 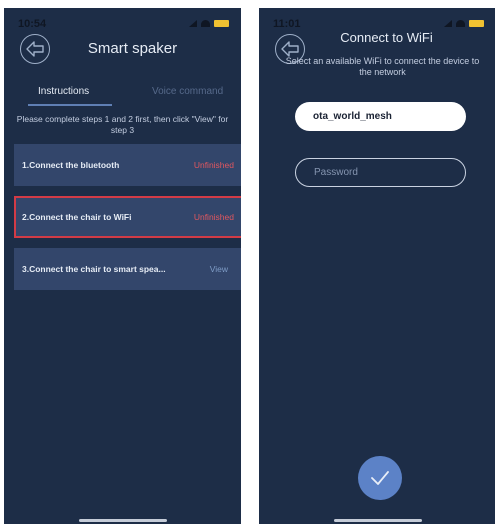 I want to click on check-icon, so click(x=380, y=478).